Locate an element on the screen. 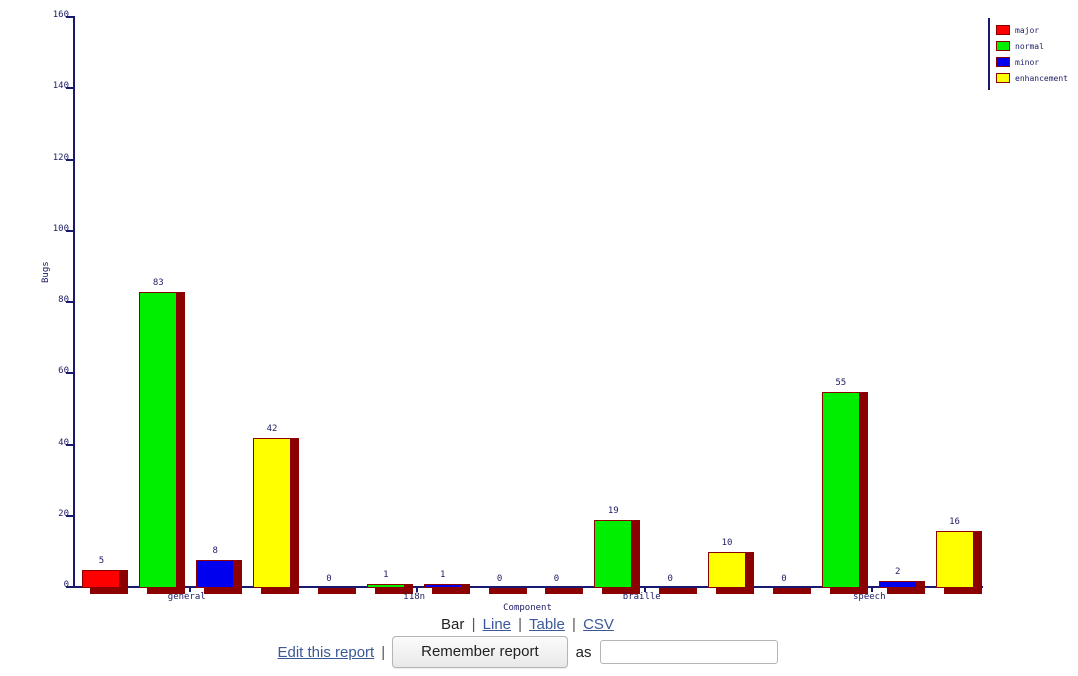 Image resolution: width=1078 pixels, height=676 pixels. y-tick-label: 120 is located at coordinates (60, 157).